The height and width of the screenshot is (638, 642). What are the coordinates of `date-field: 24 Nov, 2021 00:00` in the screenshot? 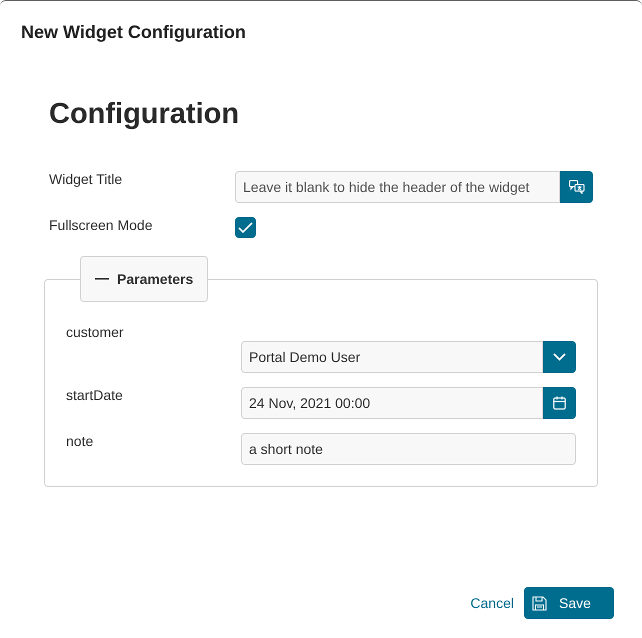 It's located at (392, 403).